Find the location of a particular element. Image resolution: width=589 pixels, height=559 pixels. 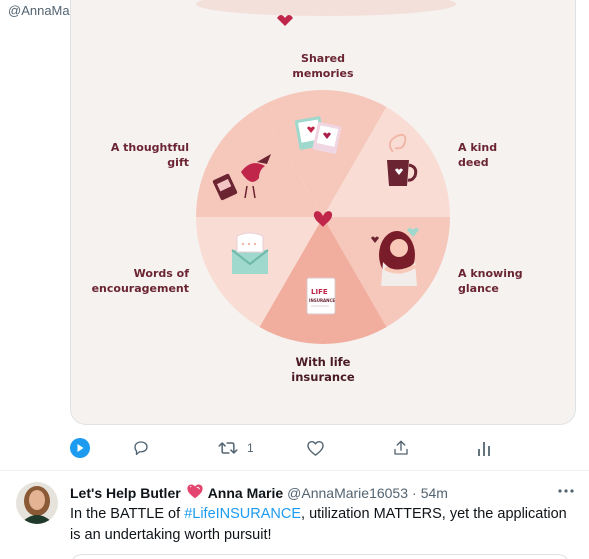

retweet-icon is located at coordinates (228, 448).